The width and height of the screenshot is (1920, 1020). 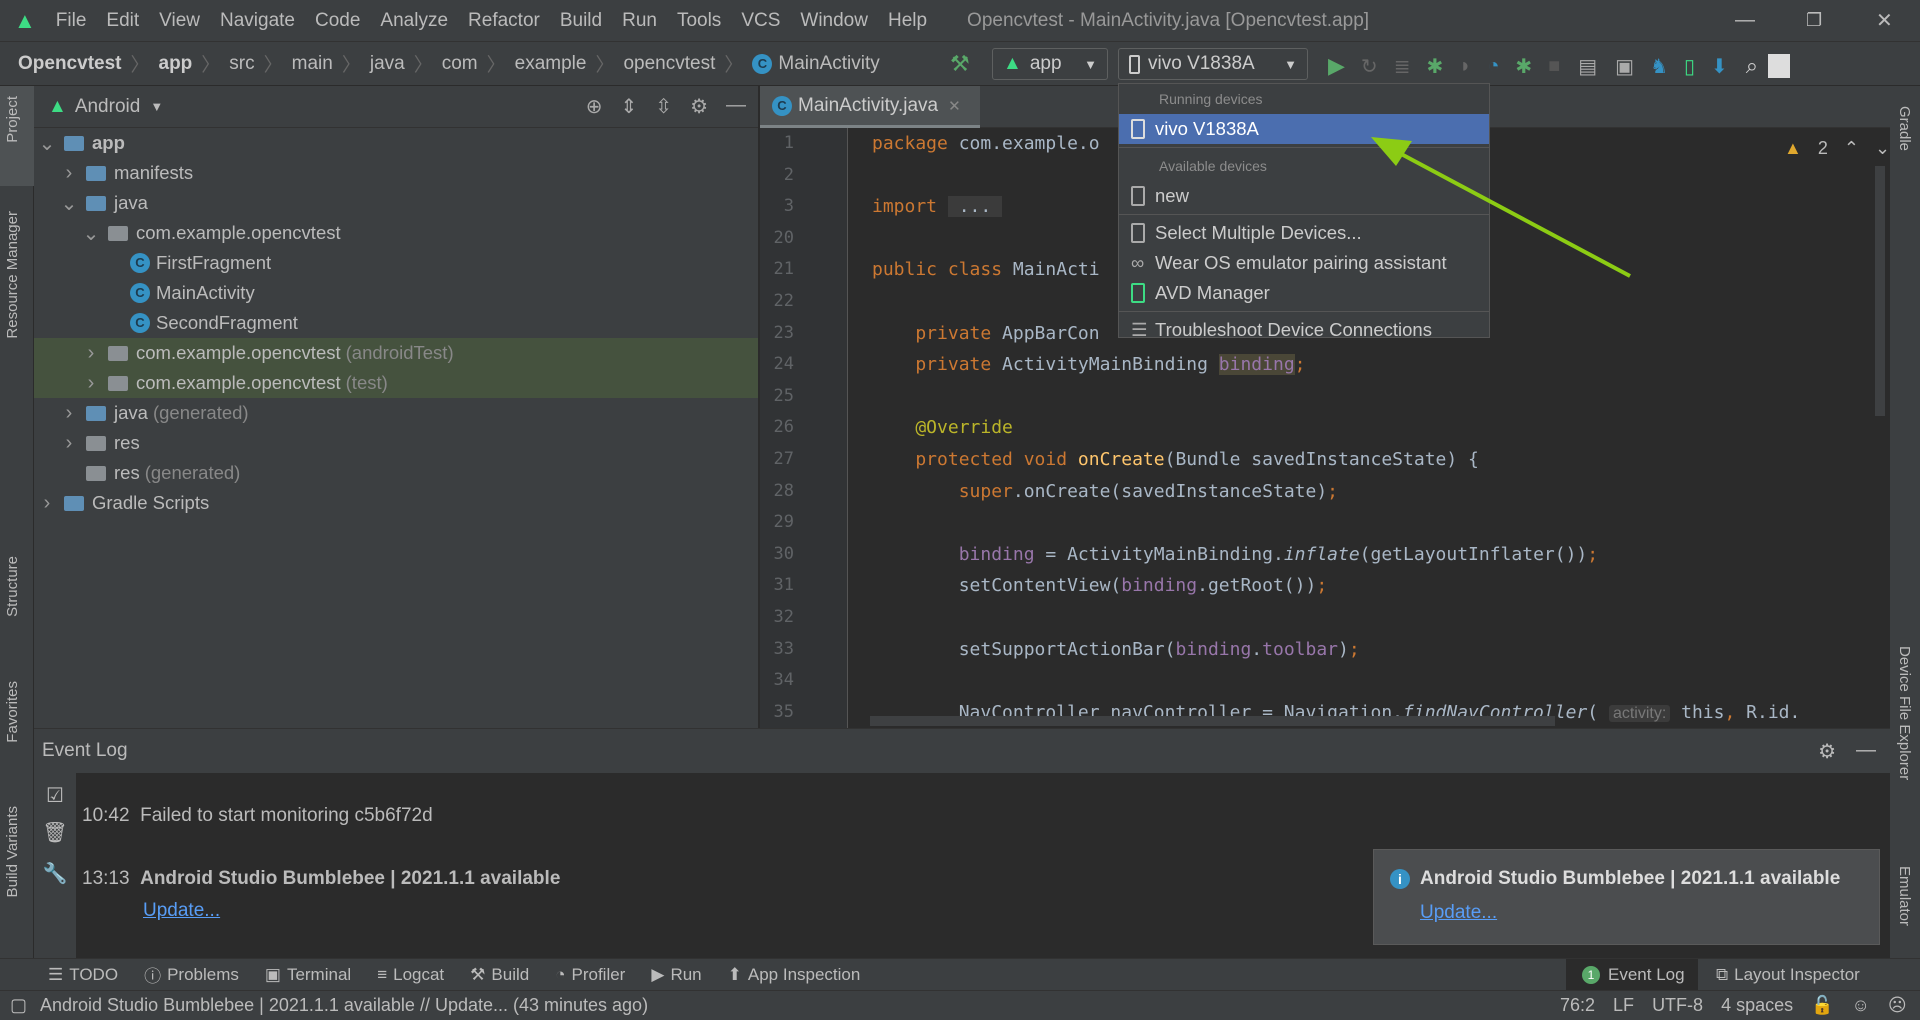 I want to click on menu-file: File, so click(x=71, y=21).